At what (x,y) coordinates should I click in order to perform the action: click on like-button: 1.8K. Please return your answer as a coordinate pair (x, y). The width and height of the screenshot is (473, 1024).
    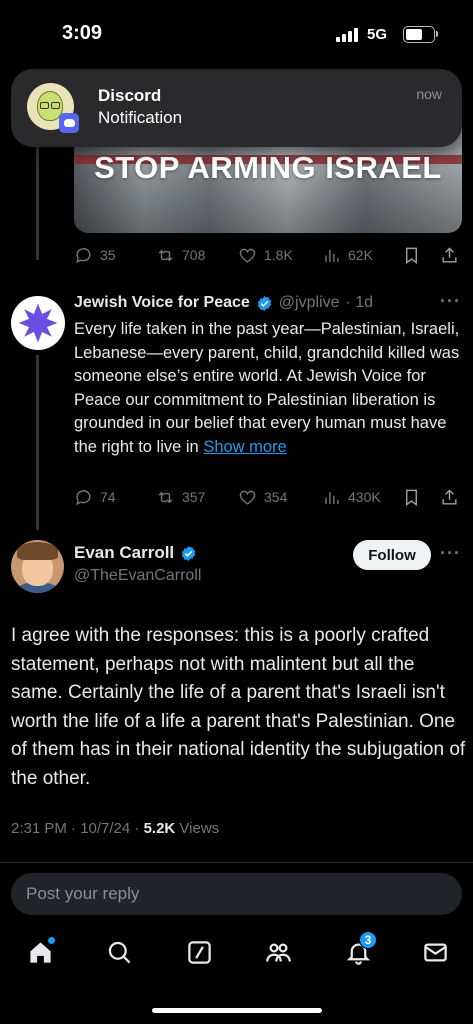
    Looking at the image, I should click on (265, 255).